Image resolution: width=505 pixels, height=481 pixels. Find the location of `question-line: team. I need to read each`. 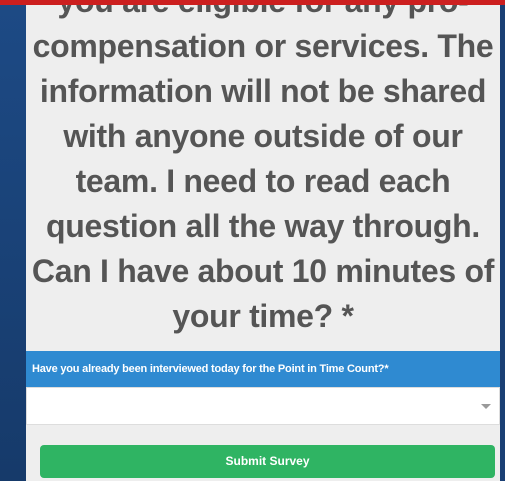

question-line: team. I need to read each is located at coordinates (263, 181).